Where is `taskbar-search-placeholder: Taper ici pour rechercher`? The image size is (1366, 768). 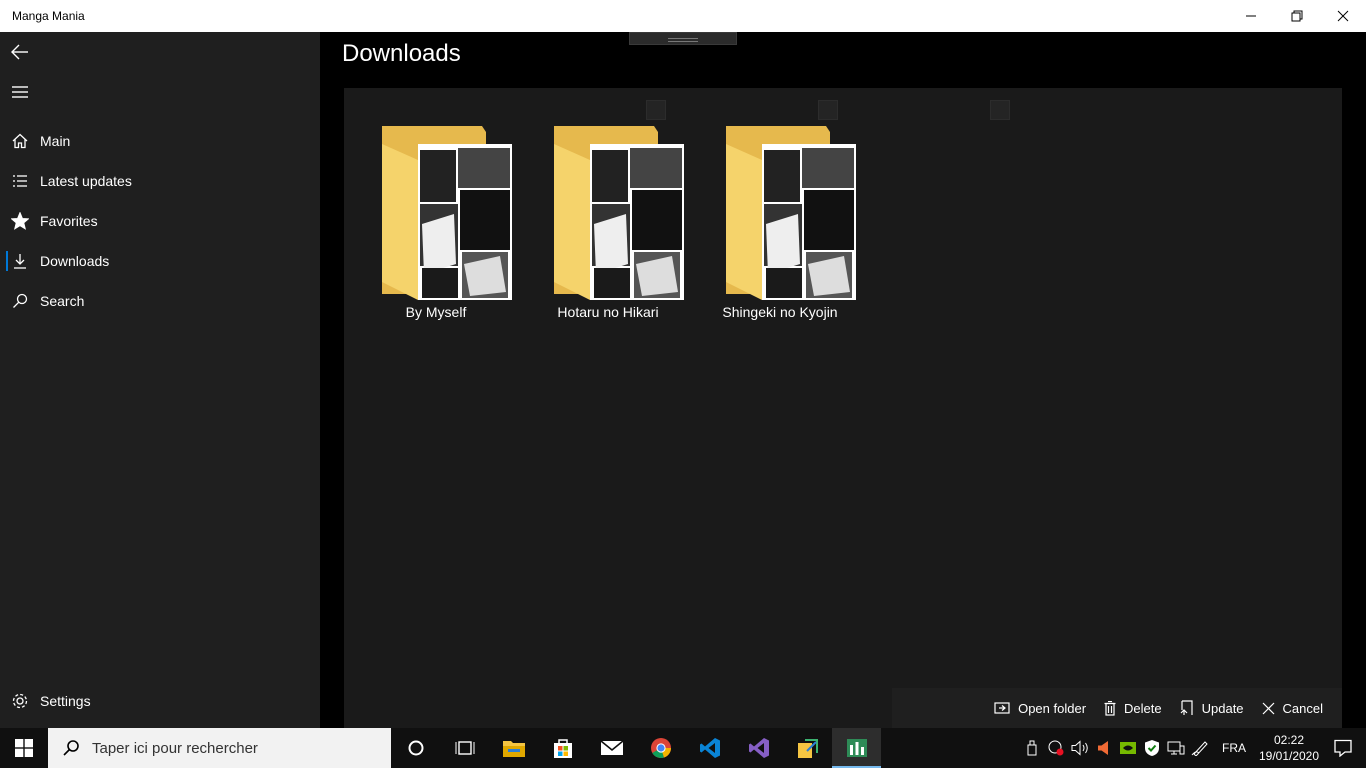
taskbar-search-placeholder: Taper ici pour rechercher is located at coordinates (175, 748).